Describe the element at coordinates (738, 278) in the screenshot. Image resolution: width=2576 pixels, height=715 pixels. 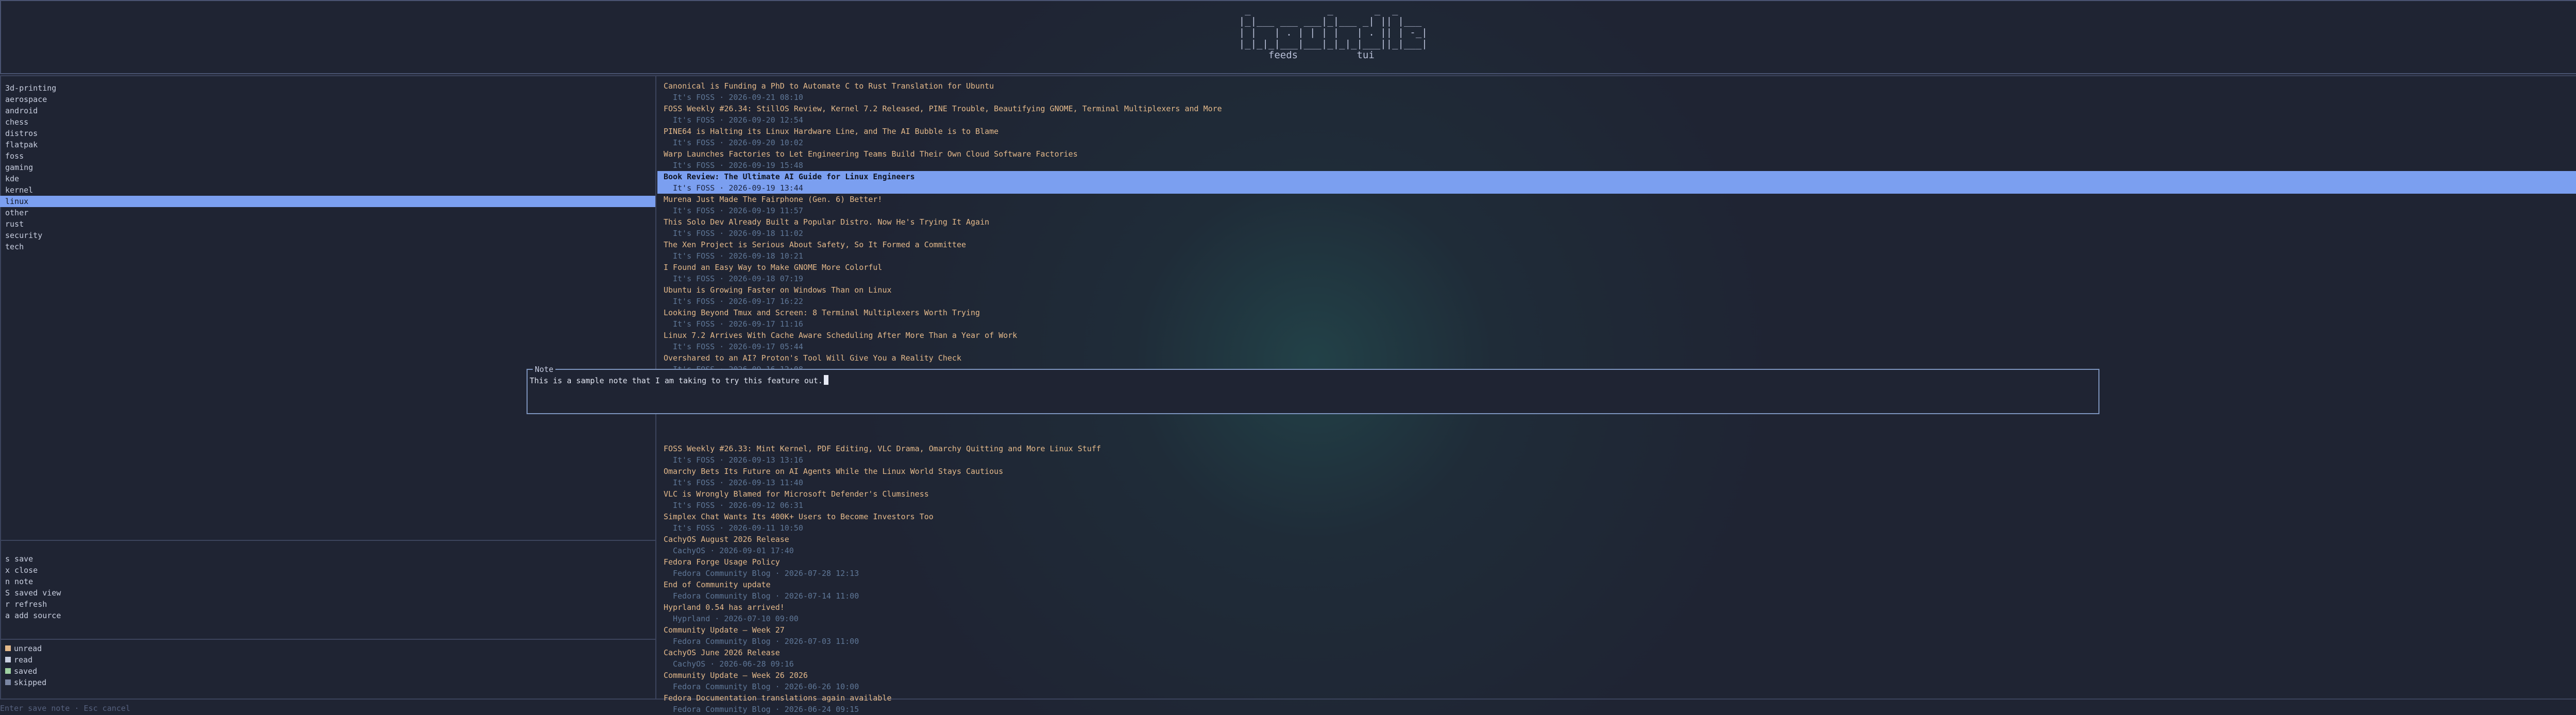
I see `article-meta: It's FOSS · 2026-09-18 07:19` at that location.